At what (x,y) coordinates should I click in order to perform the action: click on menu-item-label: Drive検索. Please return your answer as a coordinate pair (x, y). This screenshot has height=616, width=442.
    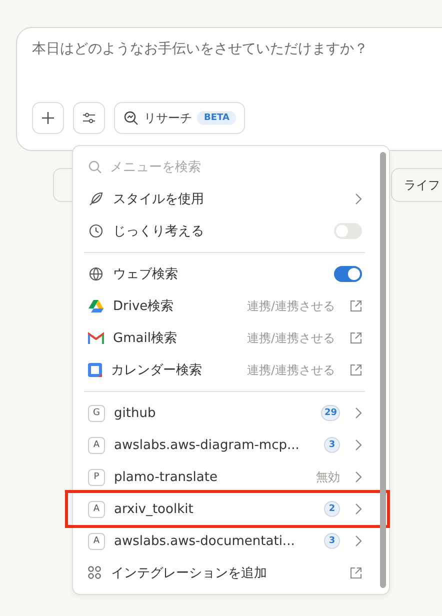
    Looking at the image, I should click on (143, 306).